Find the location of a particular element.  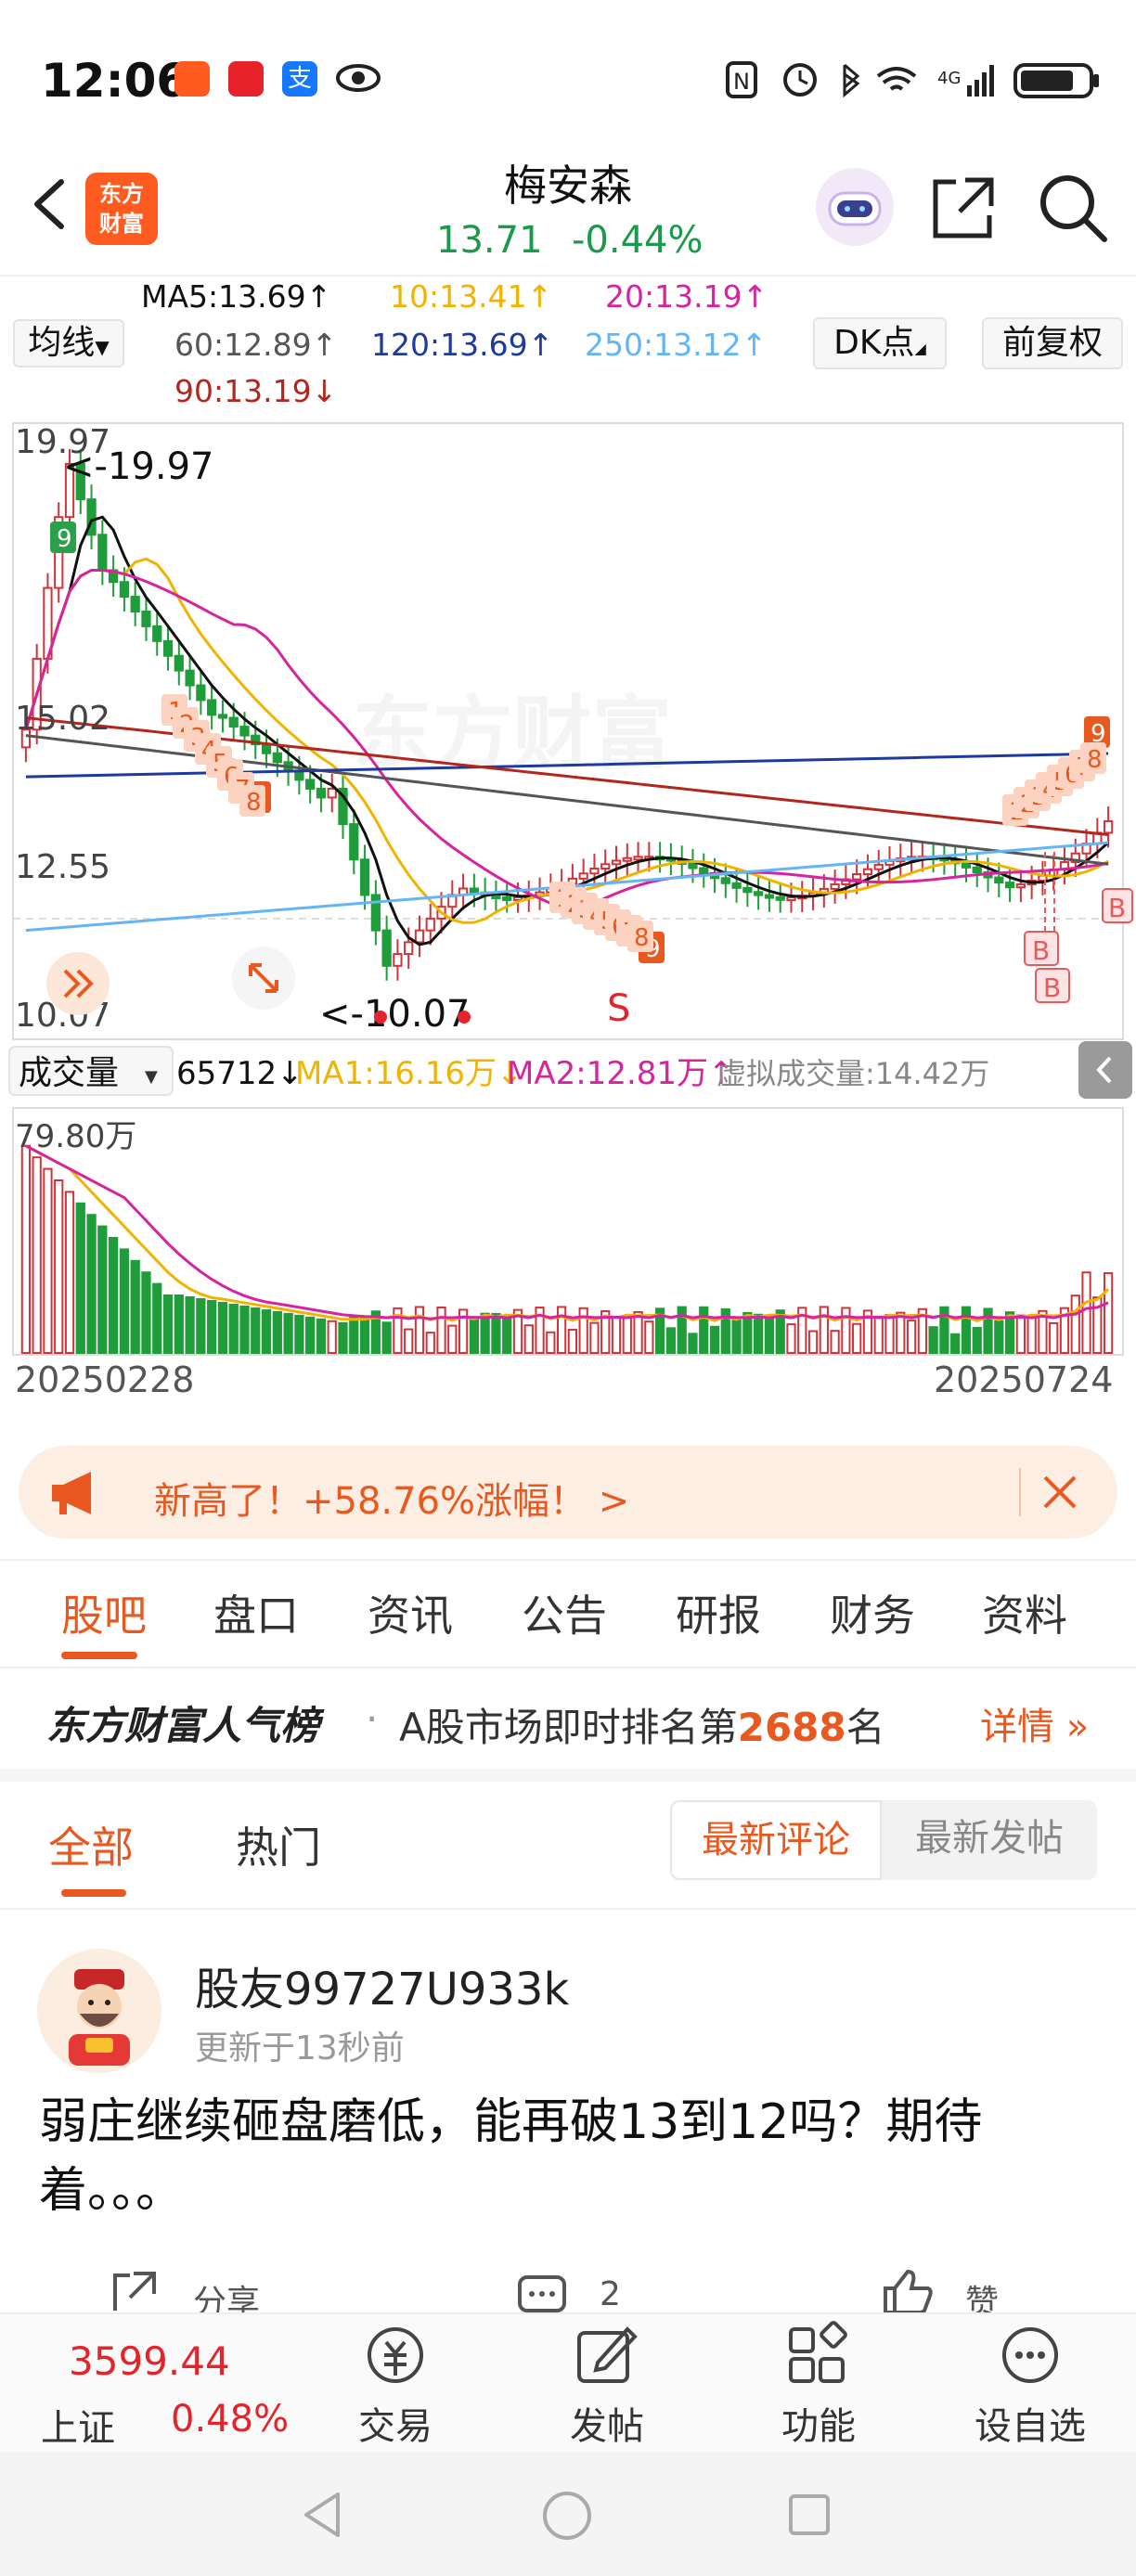

compose-icon is located at coordinates (607, 2355).